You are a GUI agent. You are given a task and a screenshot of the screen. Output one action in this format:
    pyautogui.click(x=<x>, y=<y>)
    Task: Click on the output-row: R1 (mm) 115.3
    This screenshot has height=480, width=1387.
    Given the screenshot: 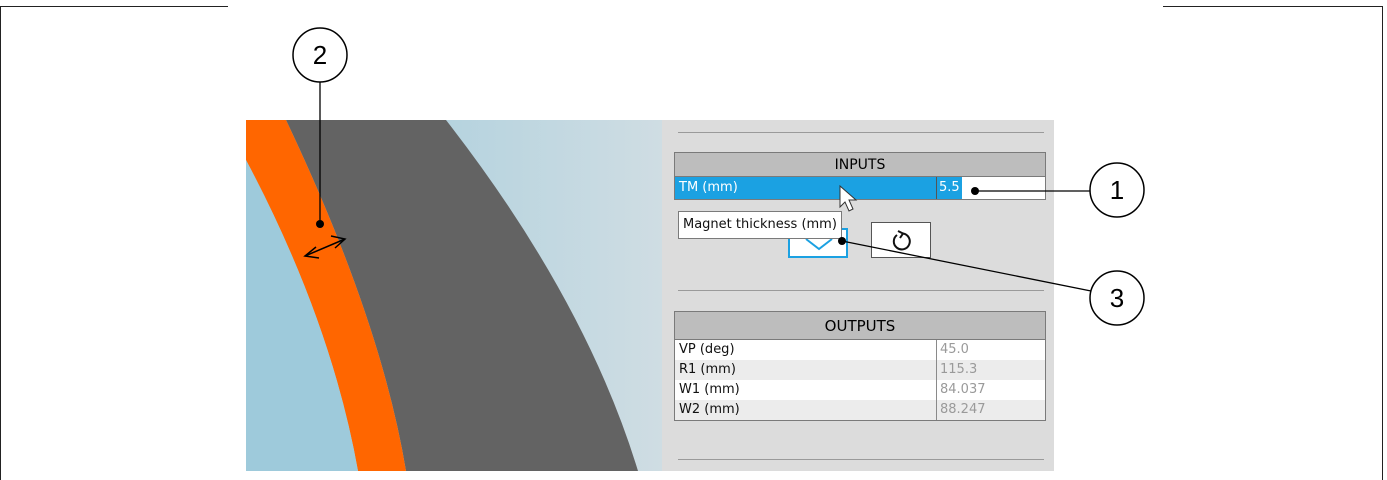 What is the action you would take?
    pyautogui.click(x=860, y=370)
    